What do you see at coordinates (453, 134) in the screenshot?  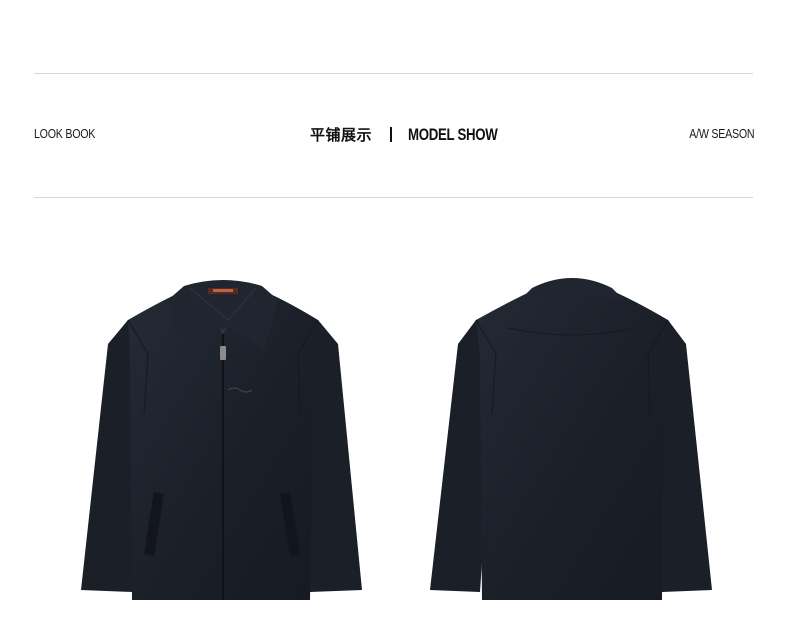 I see `title-english: MODEL SHOW` at bounding box center [453, 134].